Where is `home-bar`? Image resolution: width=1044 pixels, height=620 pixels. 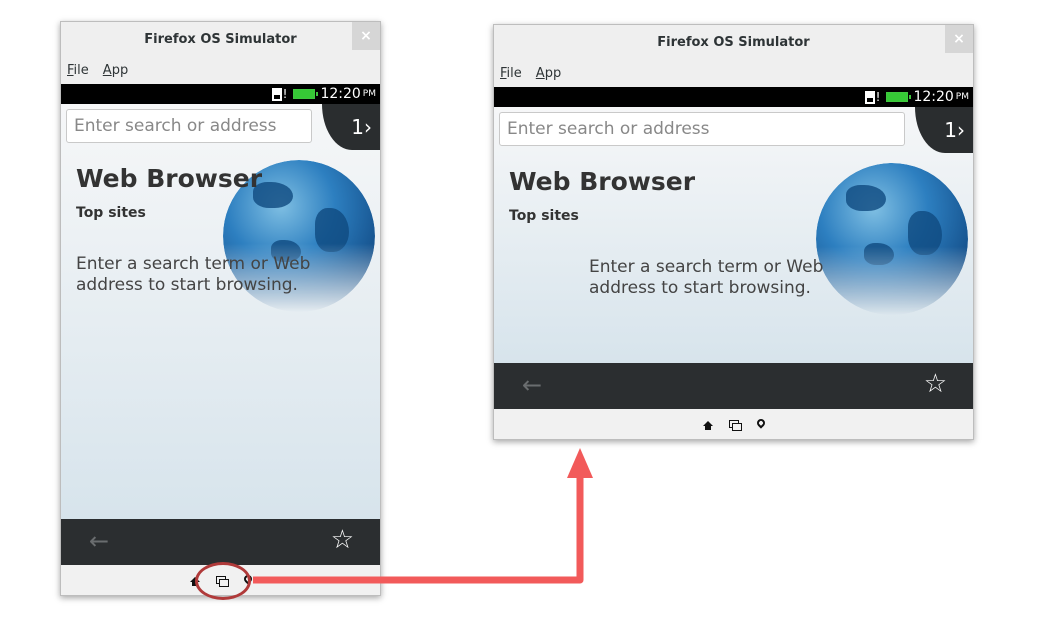 home-bar is located at coordinates (733, 424).